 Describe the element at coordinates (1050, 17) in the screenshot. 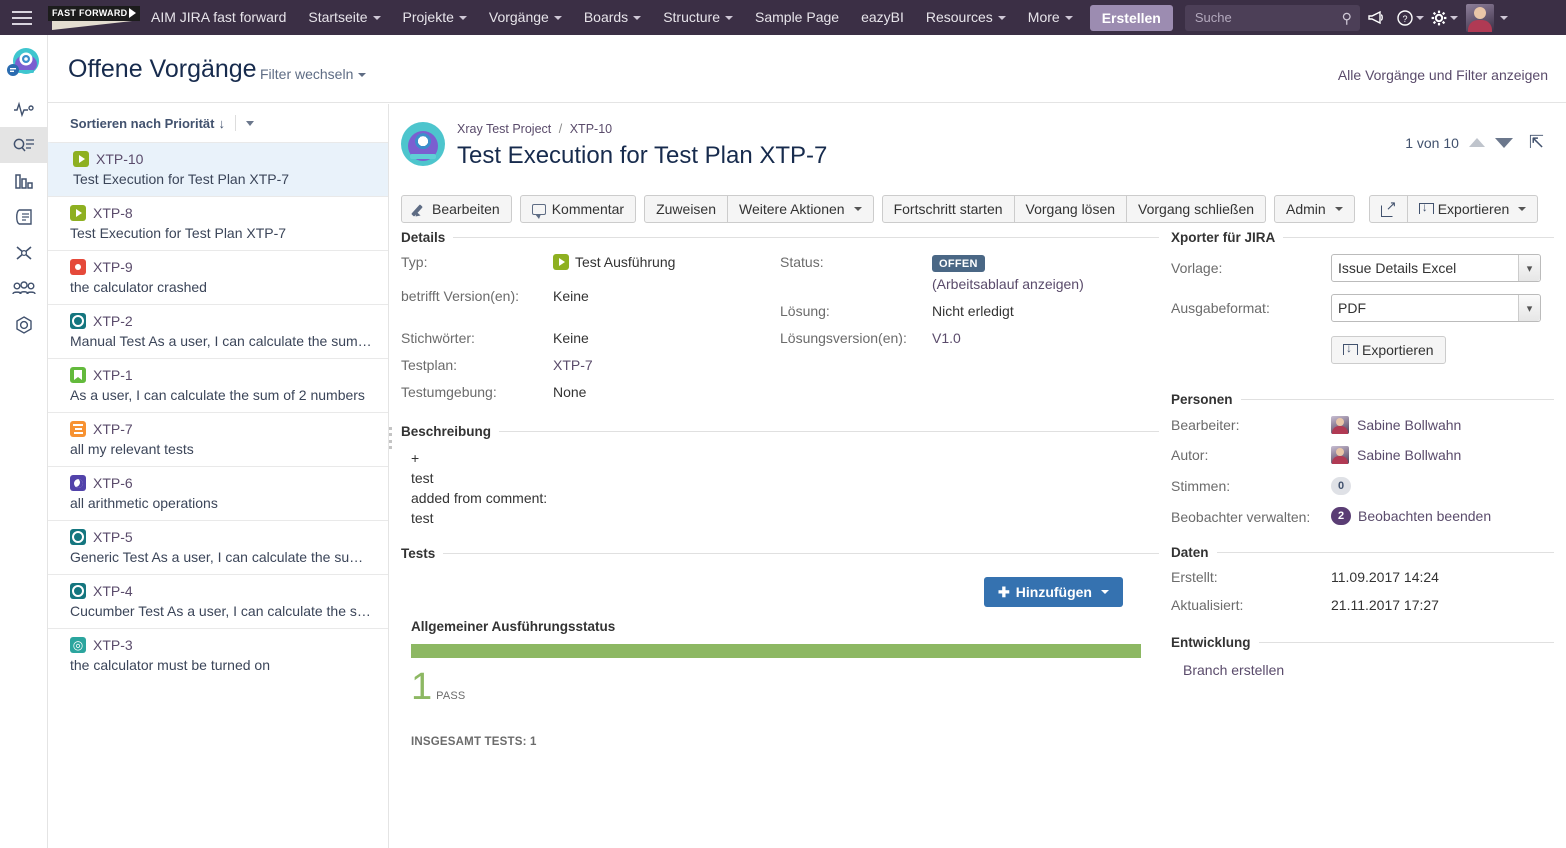

I see `nav-item-more: More` at that location.